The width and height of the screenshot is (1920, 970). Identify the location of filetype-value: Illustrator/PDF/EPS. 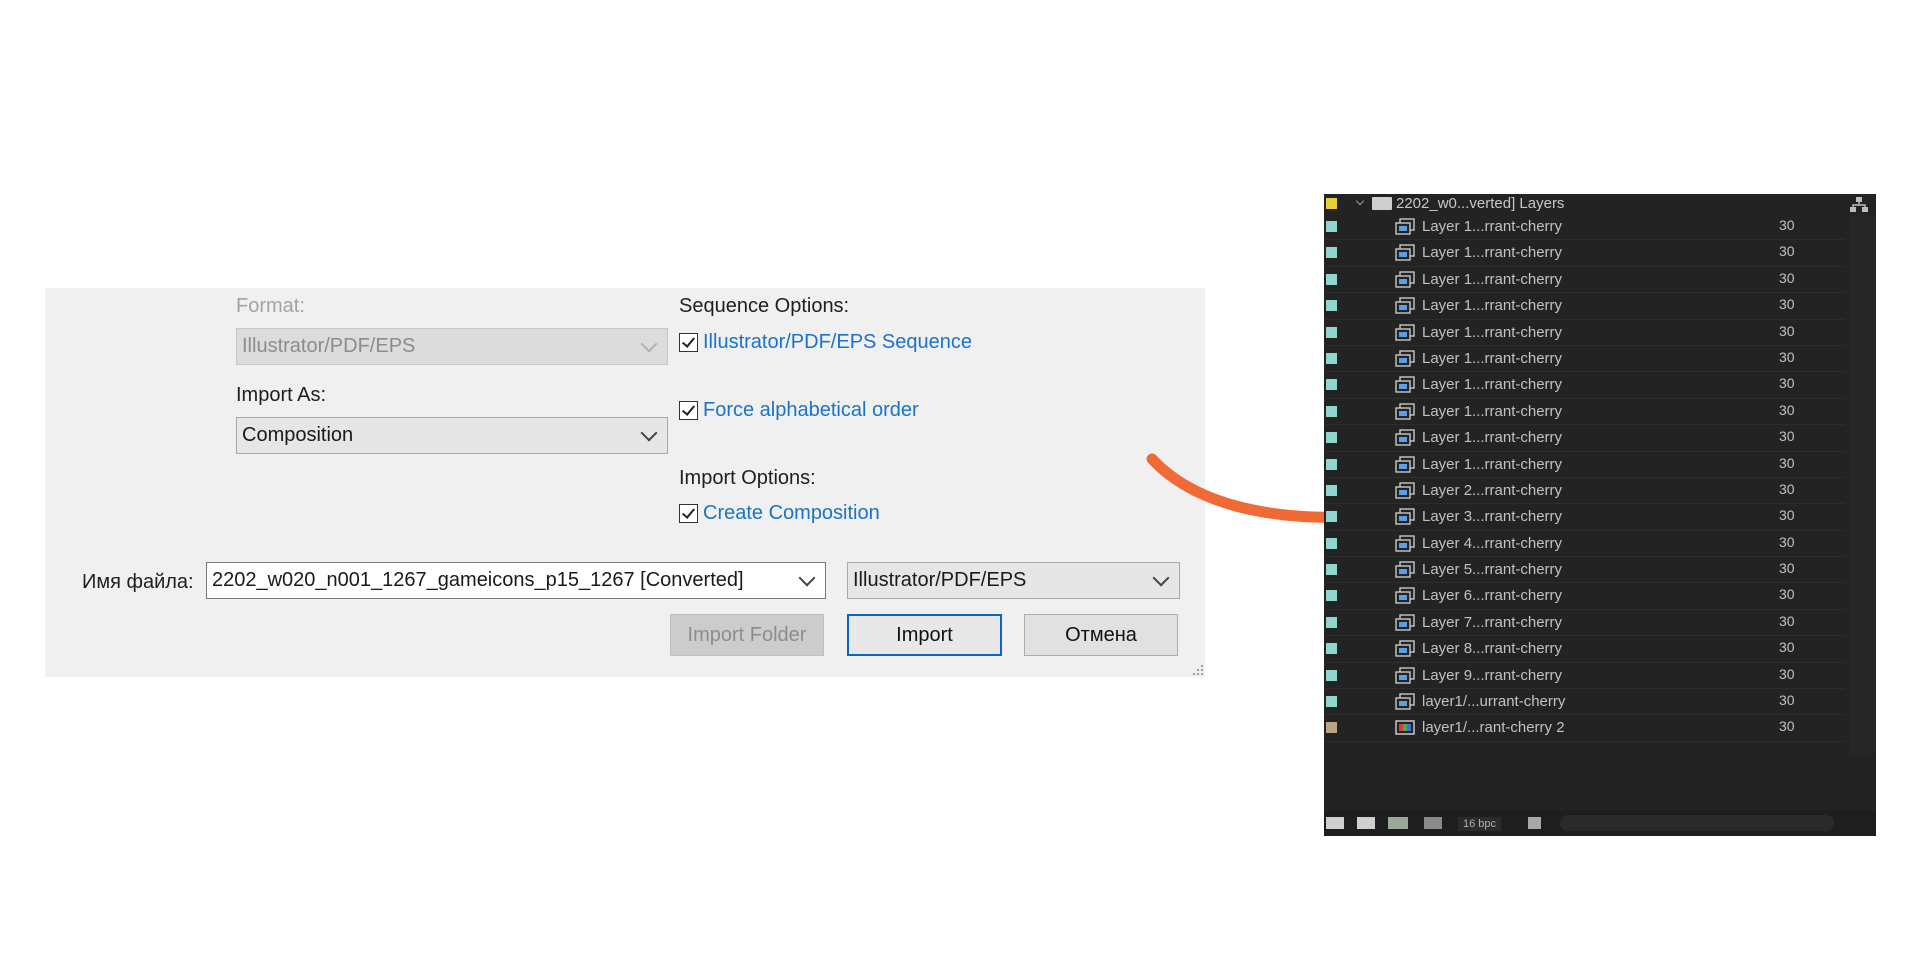
(940, 580).